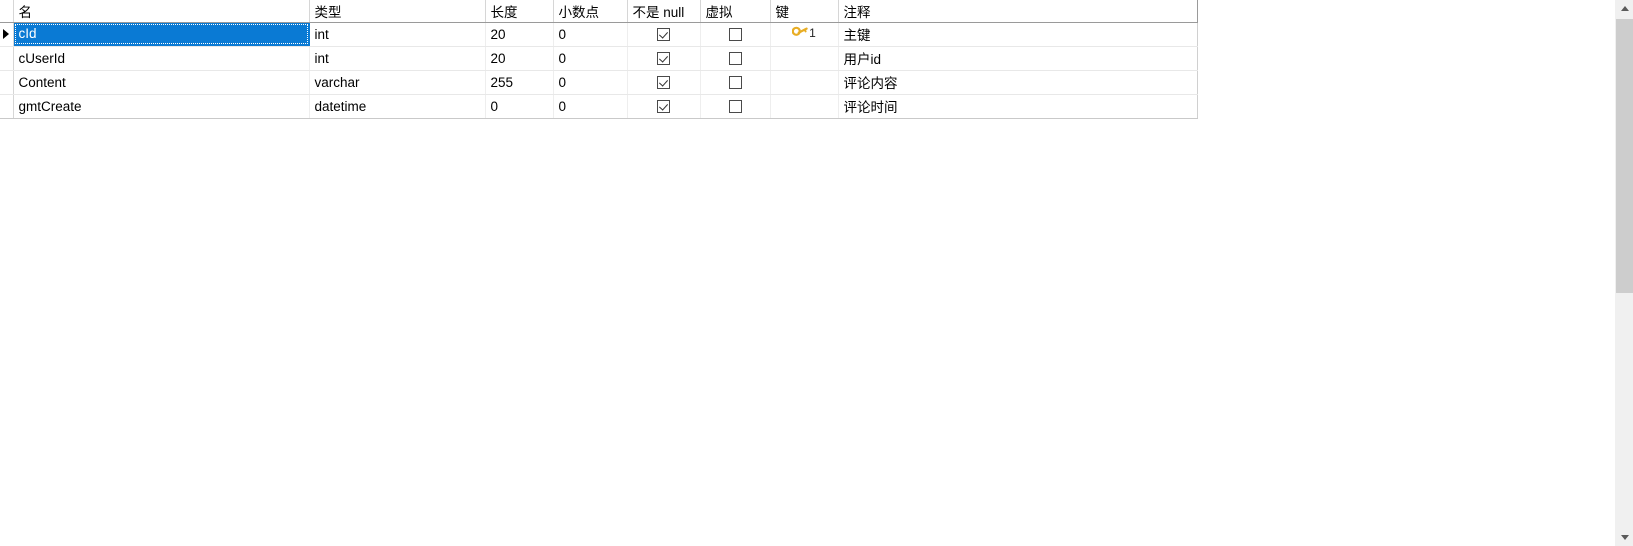  I want to click on primary-key-indicator: 1, so click(804, 33).